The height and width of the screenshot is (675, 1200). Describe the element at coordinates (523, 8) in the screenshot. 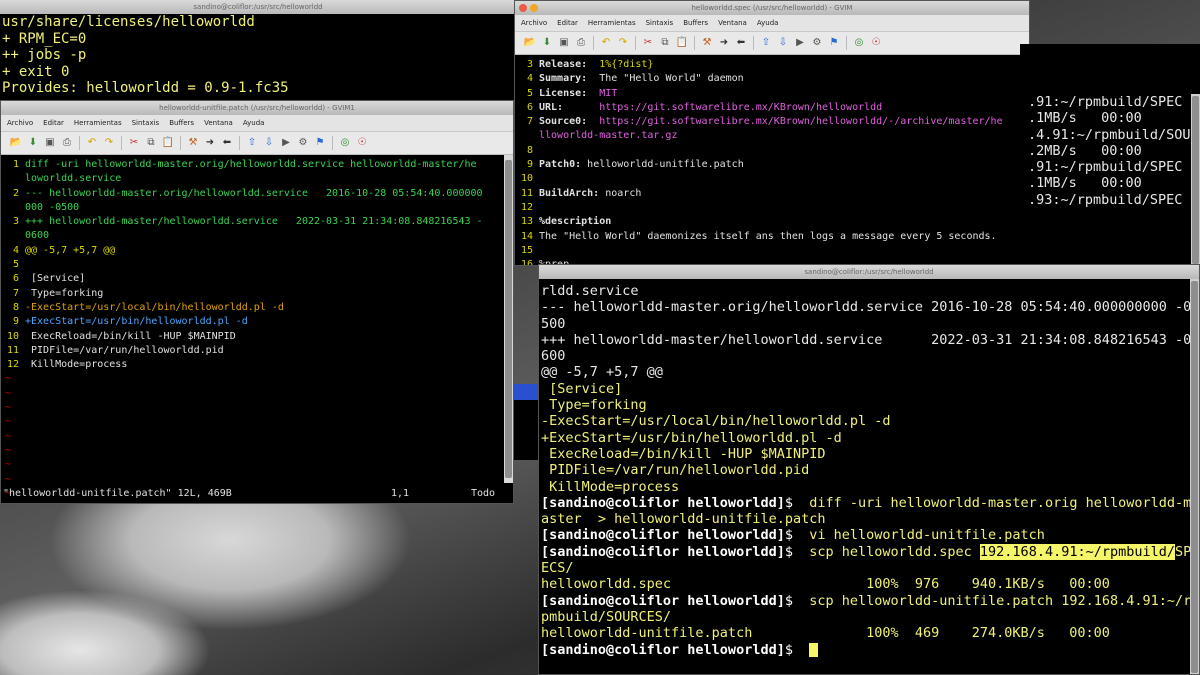

I see `close-window-icon` at that location.